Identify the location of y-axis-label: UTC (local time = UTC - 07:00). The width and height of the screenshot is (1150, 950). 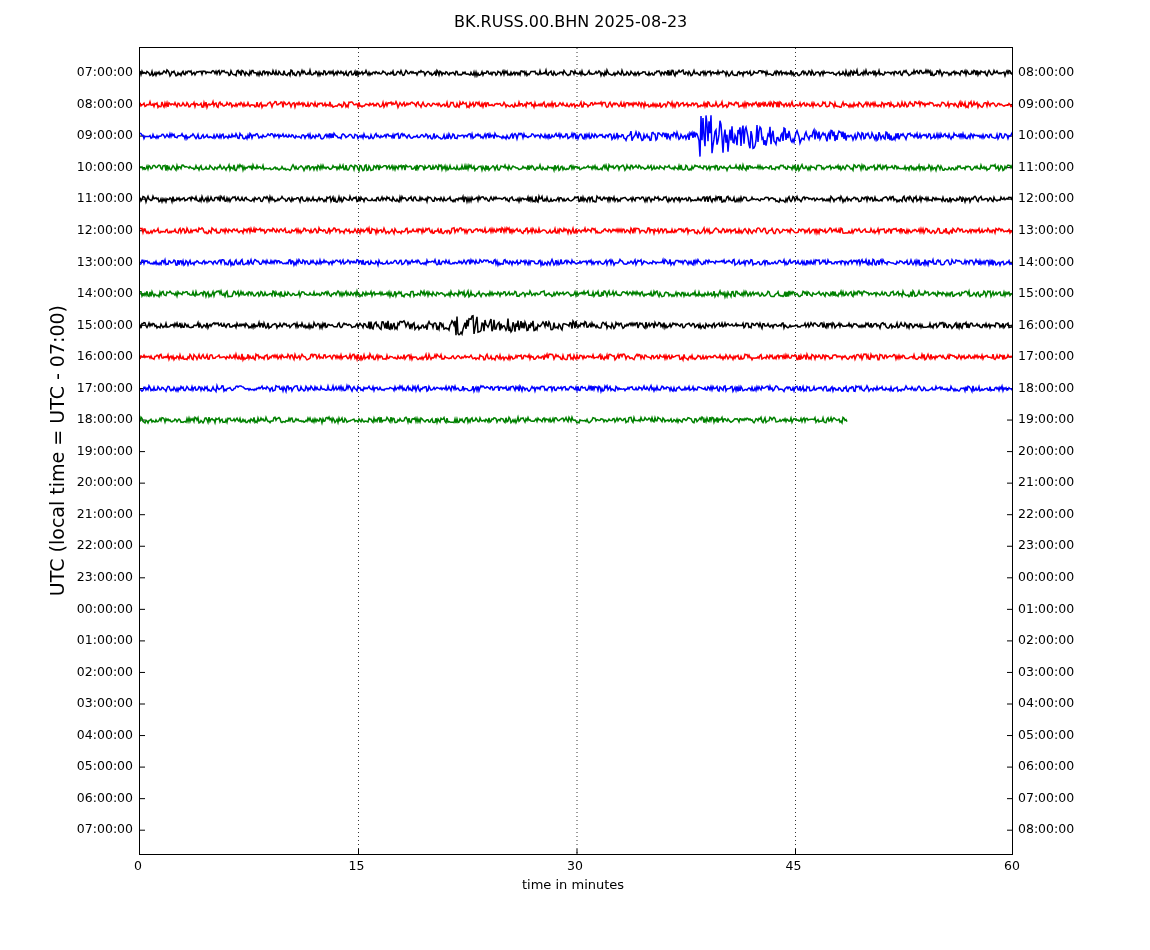
(57, 451).